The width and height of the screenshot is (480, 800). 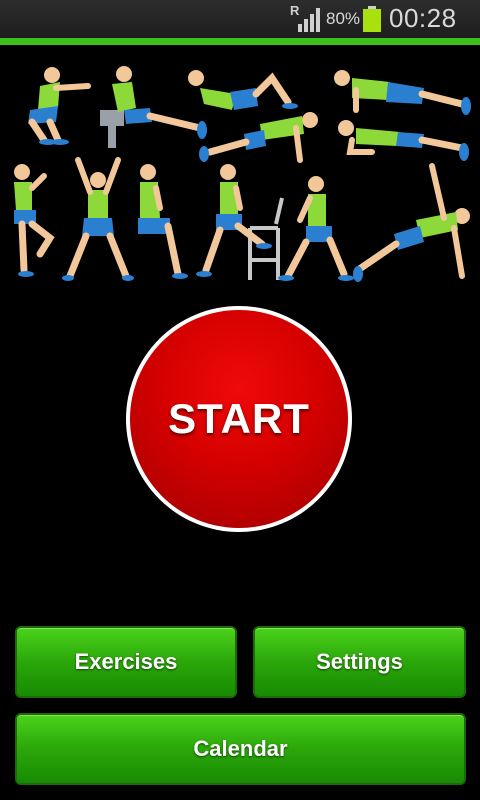 I want to click on status-clock: 00:28, so click(x=423, y=18).